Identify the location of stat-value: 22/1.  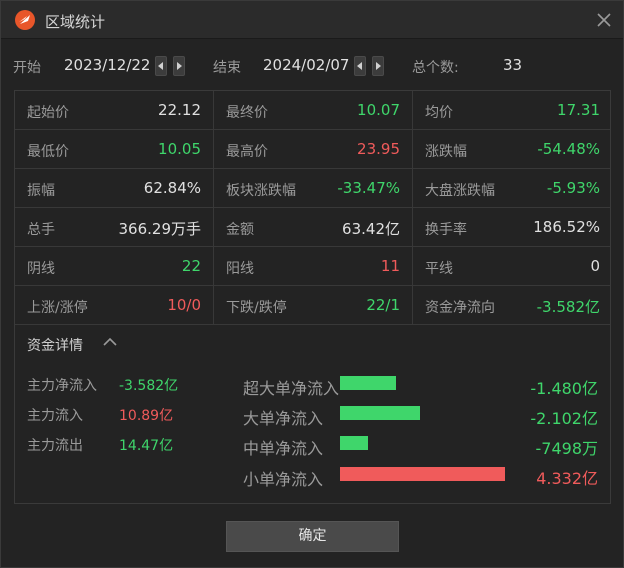
(383, 305).